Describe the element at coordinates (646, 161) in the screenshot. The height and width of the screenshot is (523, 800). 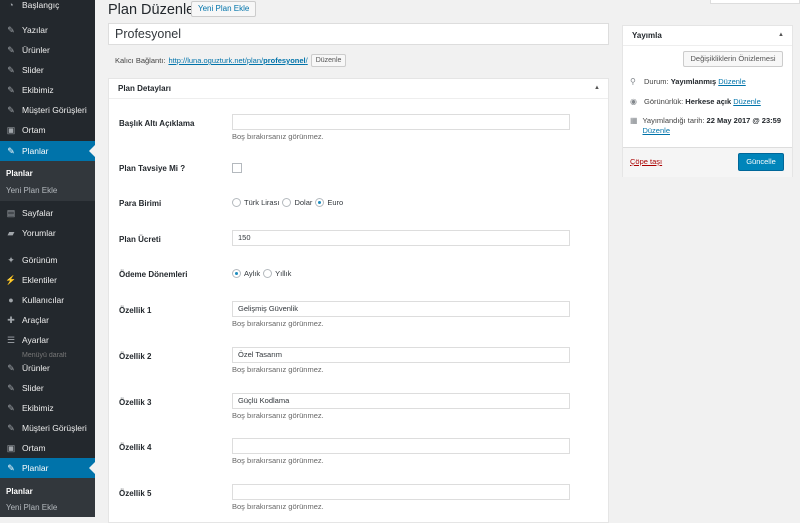
I see `move-to-trash-link: Çöpe taşı` at that location.